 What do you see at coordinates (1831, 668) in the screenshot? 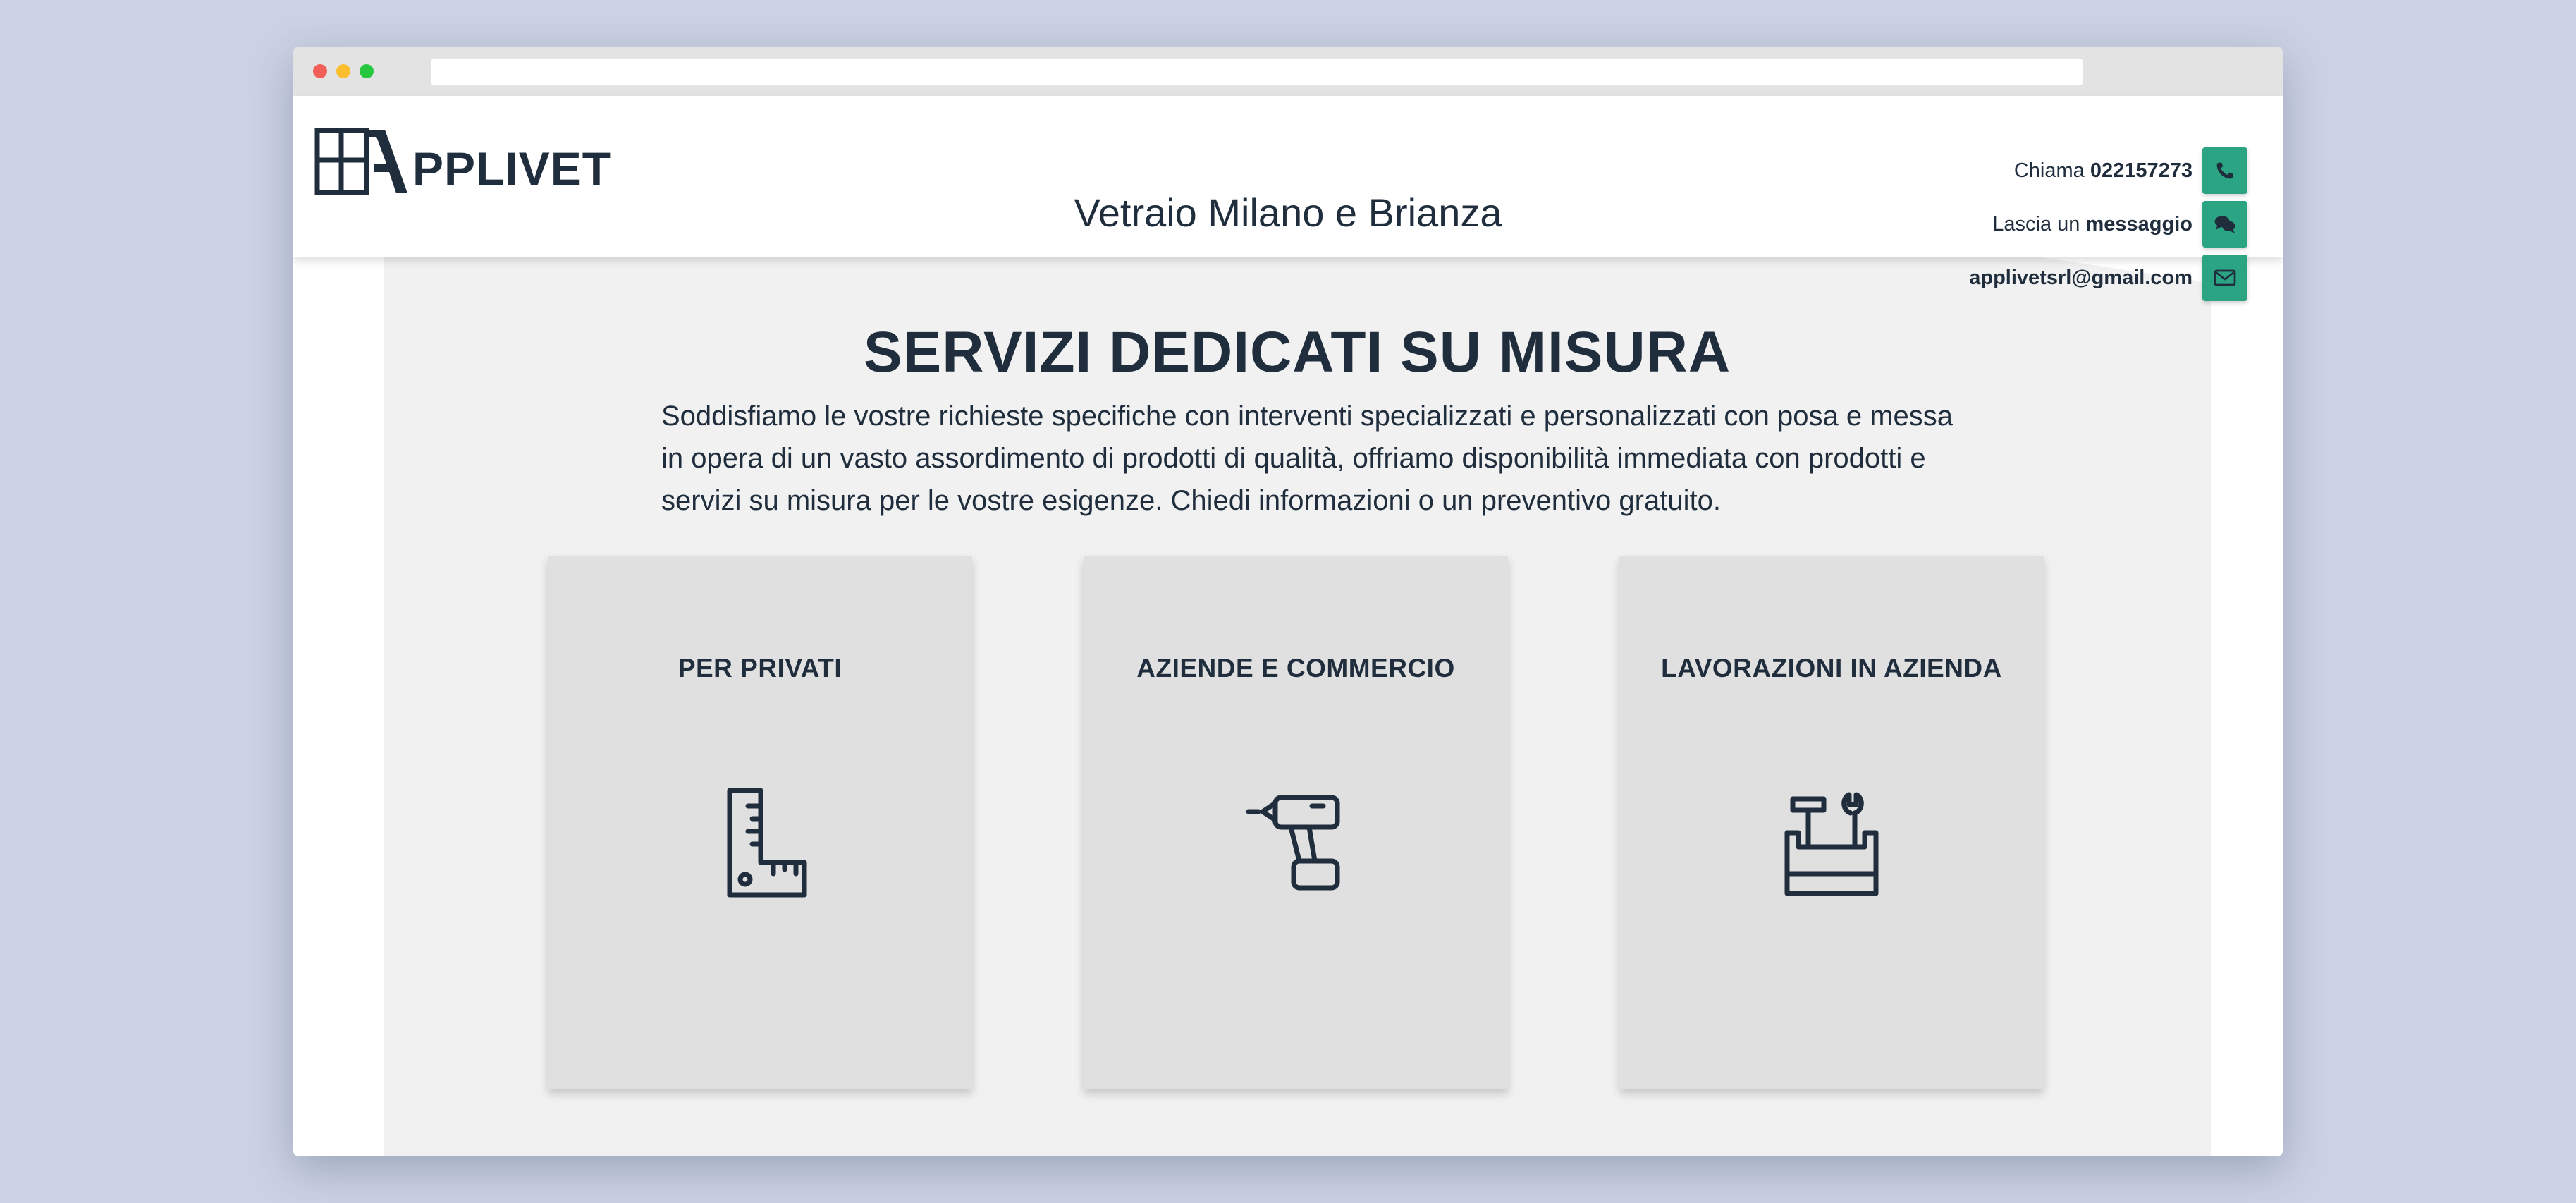
I see `card-title: LAVORAZIONI IN AZIENDA` at bounding box center [1831, 668].